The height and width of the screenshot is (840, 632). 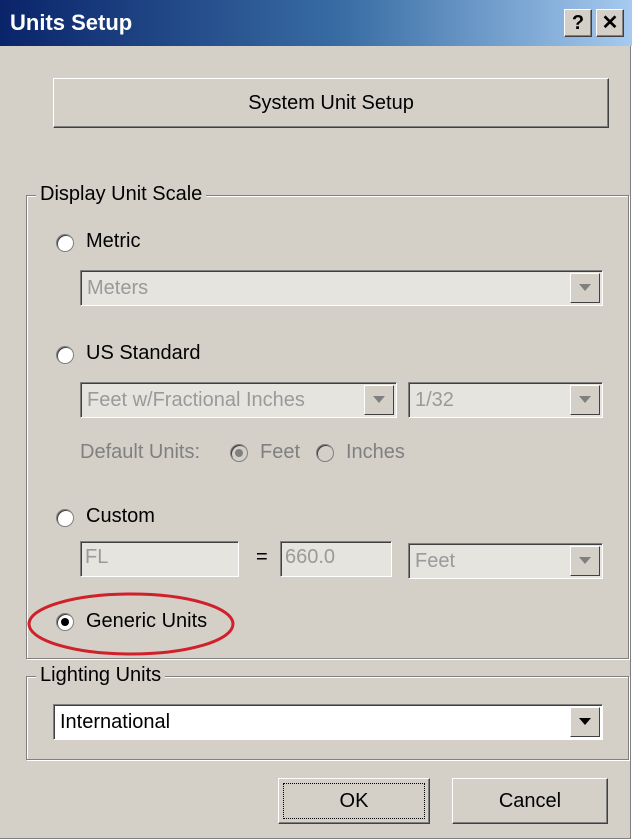 I want to click on default-feet-label: Feet, so click(x=280, y=452).